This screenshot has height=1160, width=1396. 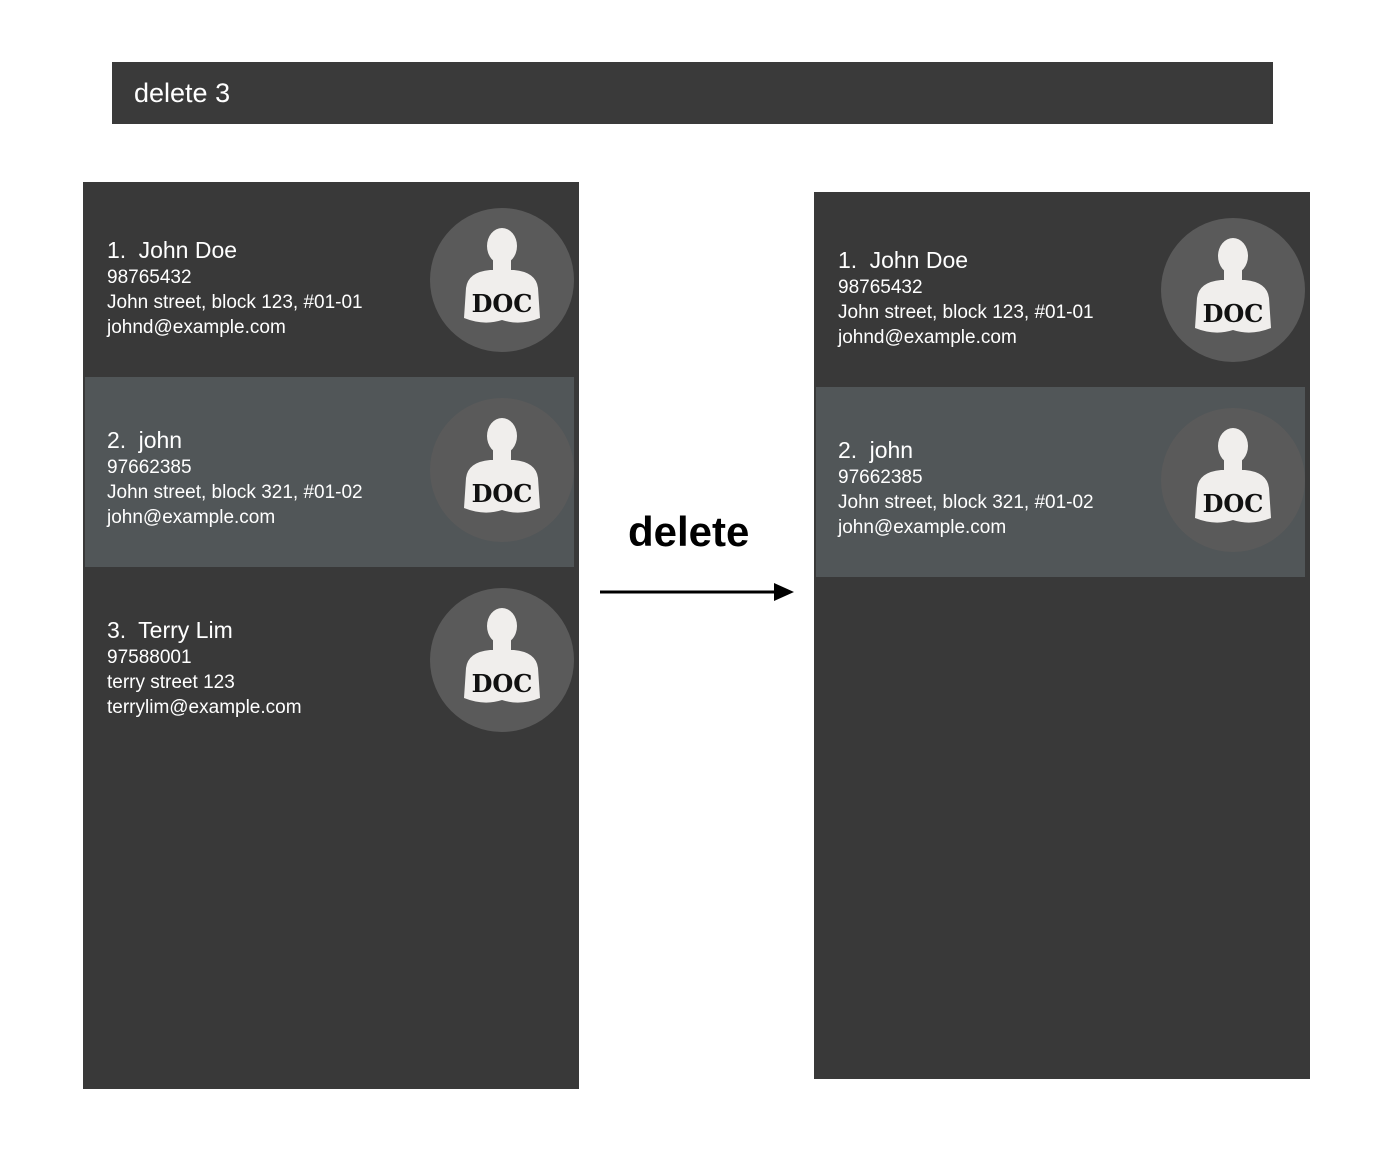 What do you see at coordinates (149, 657) in the screenshot?
I see `person-phone: 97588001` at bounding box center [149, 657].